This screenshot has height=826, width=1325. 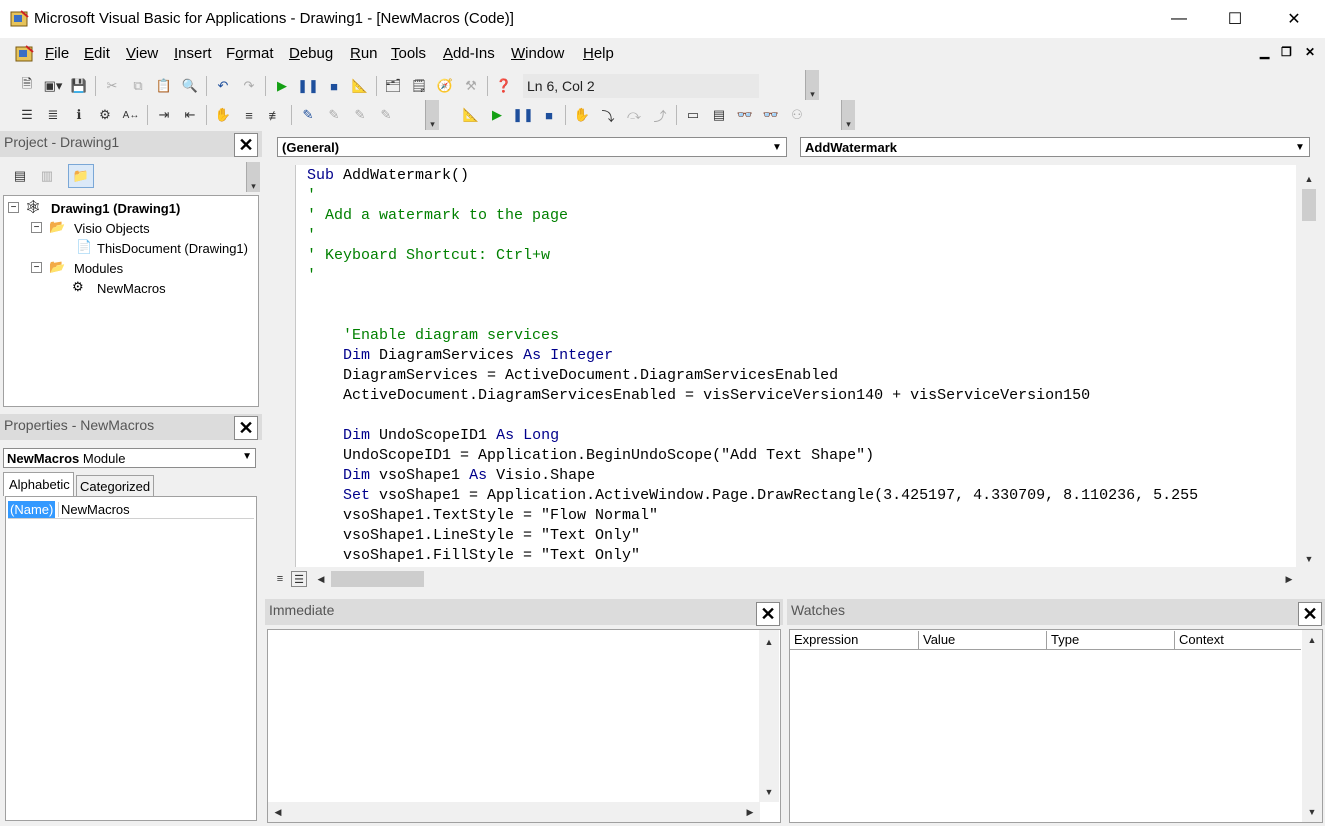 I want to click on properties-close-button: ✕, so click(x=246, y=428).